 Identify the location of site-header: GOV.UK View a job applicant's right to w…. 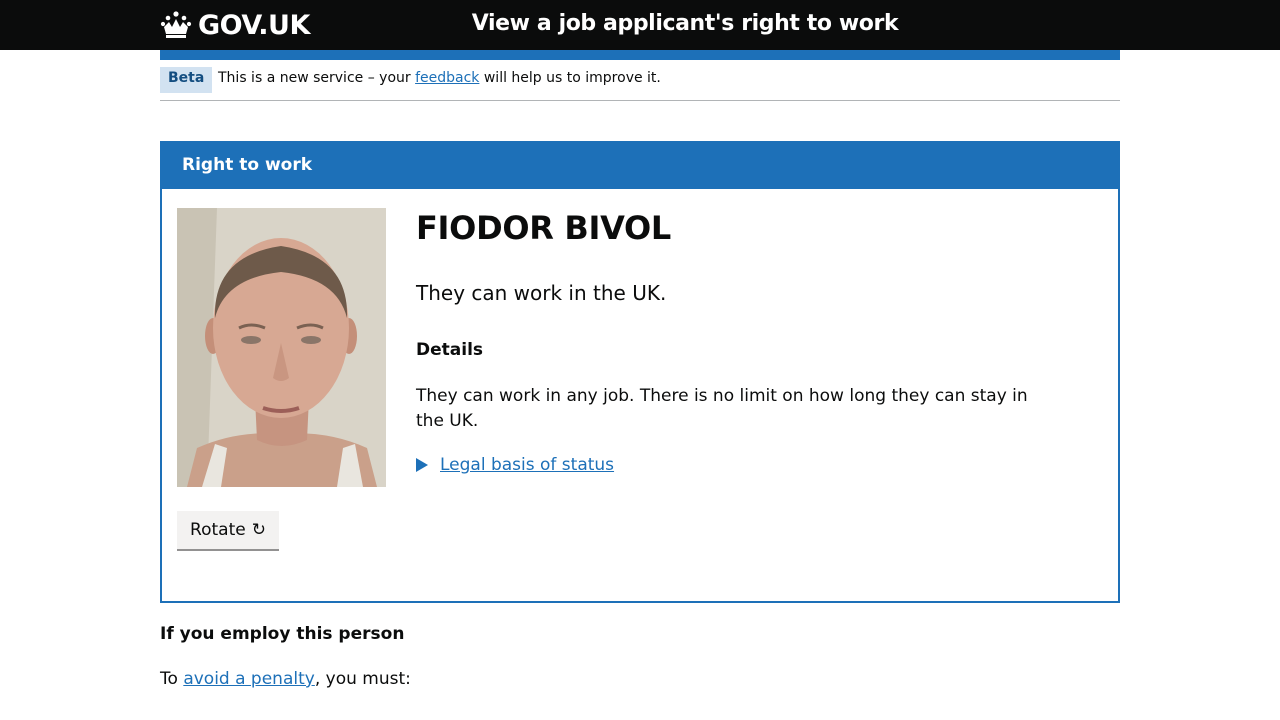
(640, 25).